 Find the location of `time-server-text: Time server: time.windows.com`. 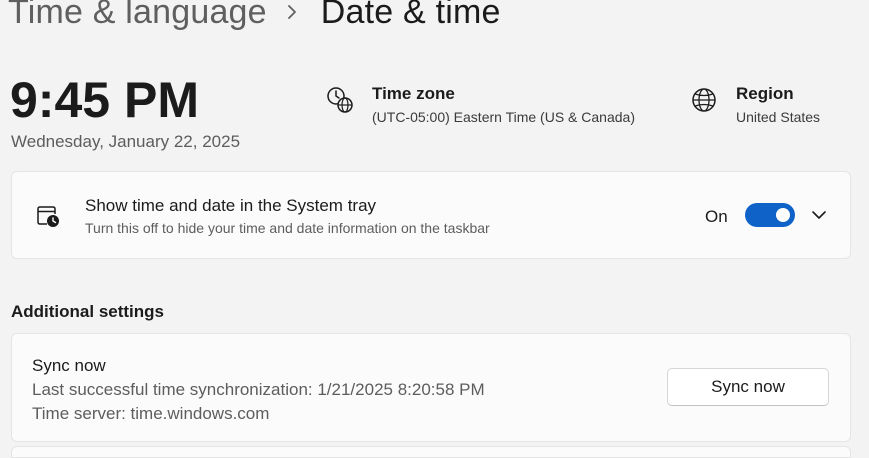

time-server-text: Time server: time.windows.com is located at coordinates (151, 413).